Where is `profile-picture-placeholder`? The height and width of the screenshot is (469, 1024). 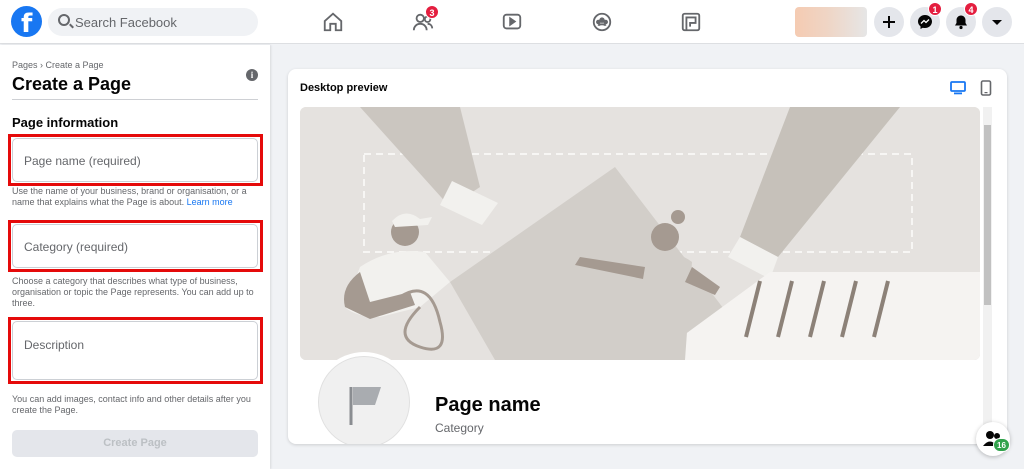 profile-picture-placeholder is located at coordinates (364, 398).